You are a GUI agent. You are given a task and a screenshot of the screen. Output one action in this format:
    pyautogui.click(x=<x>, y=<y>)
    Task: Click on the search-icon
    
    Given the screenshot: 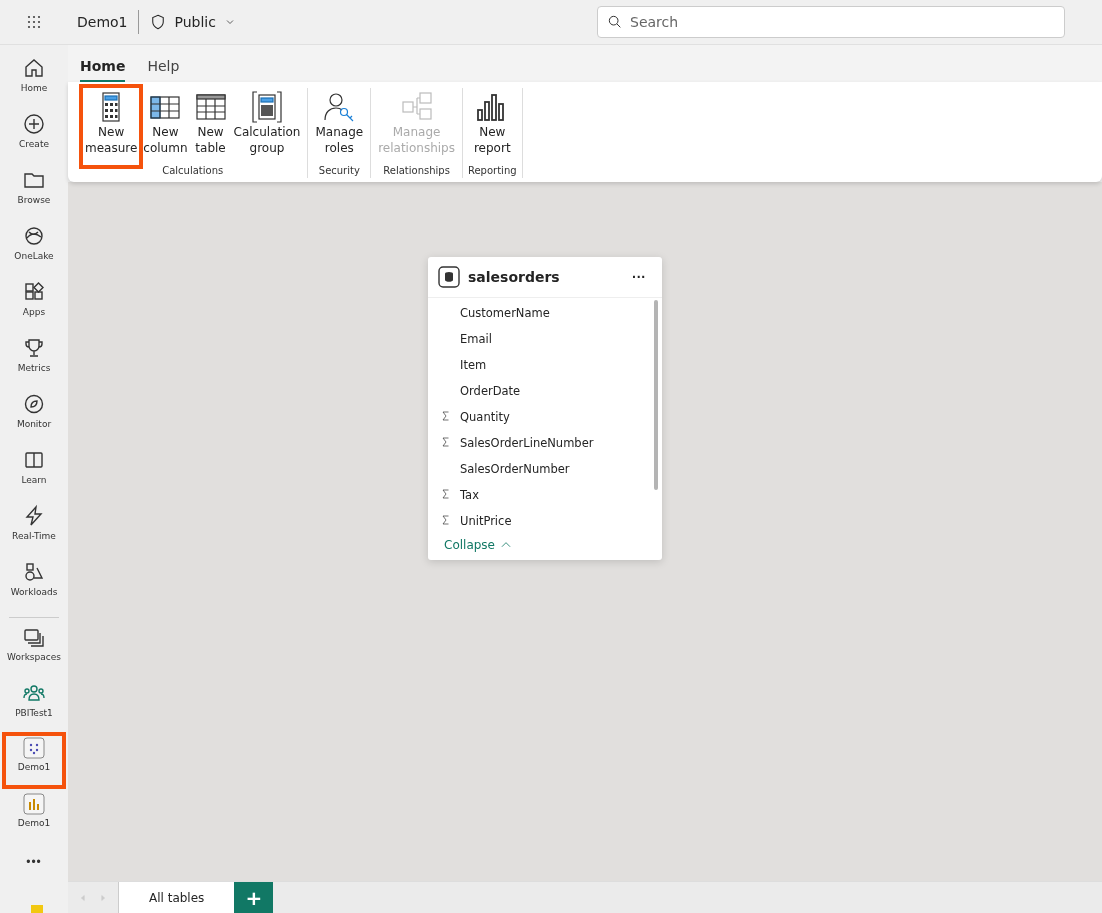 What is the action you would take?
    pyautogui.click(x=615, y=22)
    